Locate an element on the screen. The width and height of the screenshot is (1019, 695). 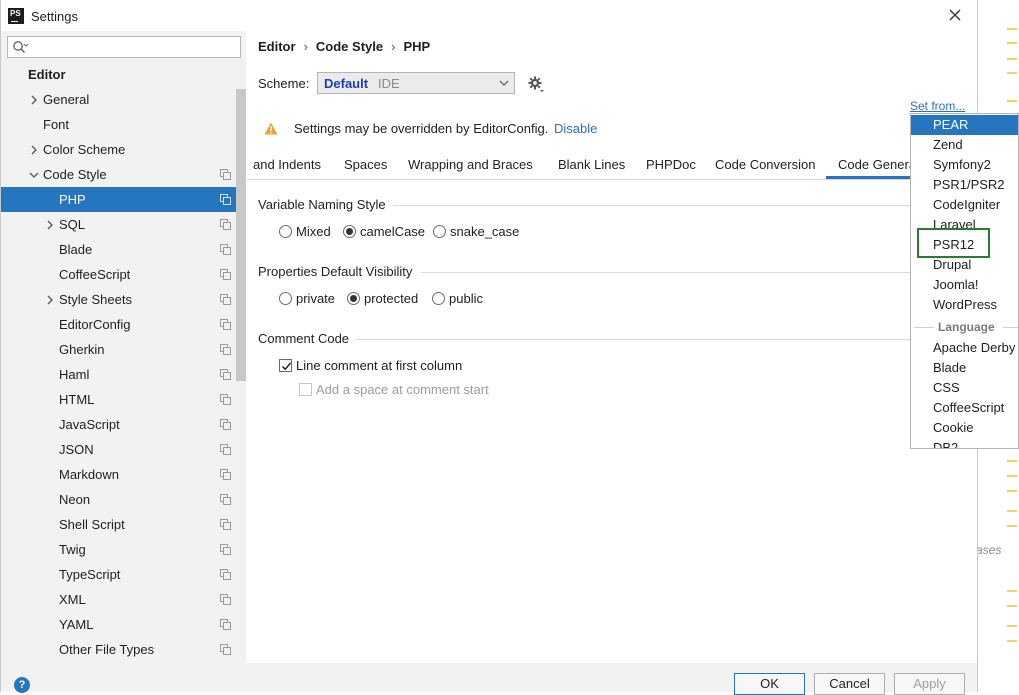
radio-camelcase is located at coordinates (349, 231).